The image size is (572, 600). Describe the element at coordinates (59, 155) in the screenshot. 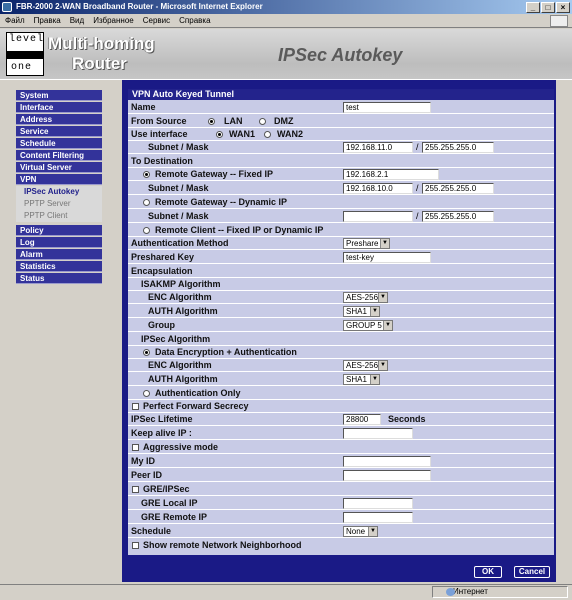

I see `nav-content-filtering: Content Filtering` at that location.